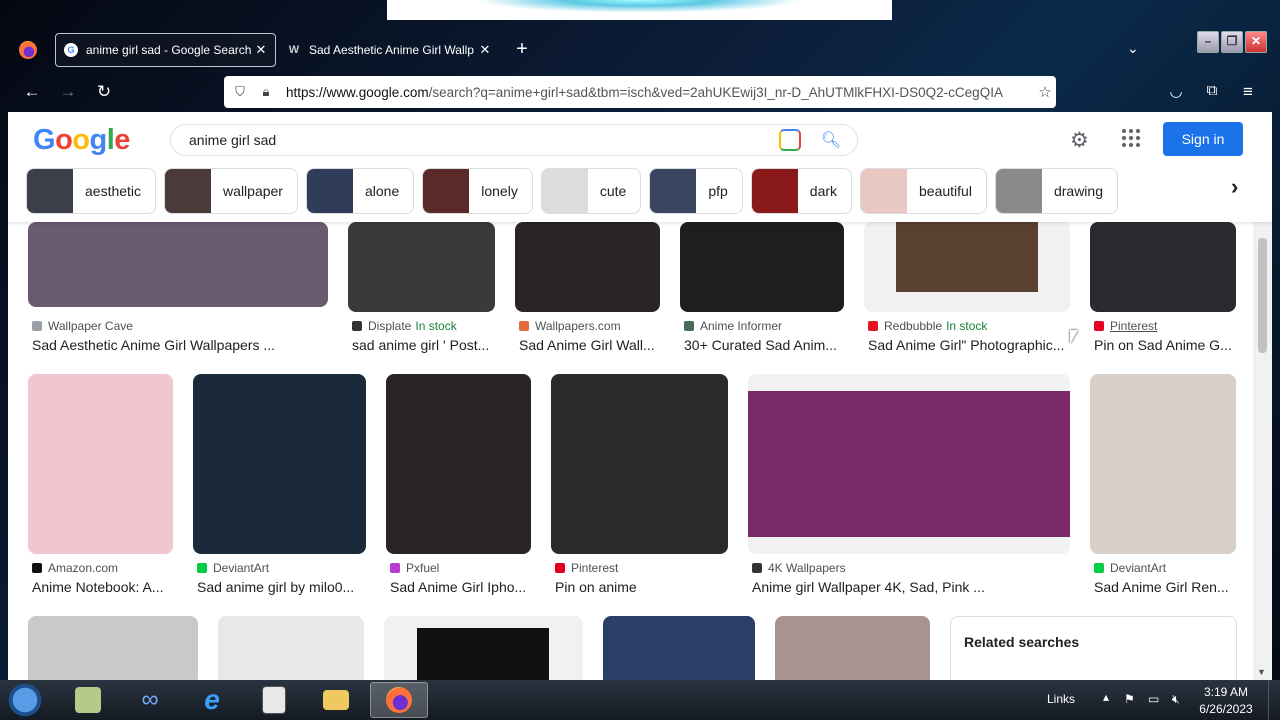  Describe the element at coordinates (790, 140) in the screenshot. I see `lens-camera-icon` at that location.